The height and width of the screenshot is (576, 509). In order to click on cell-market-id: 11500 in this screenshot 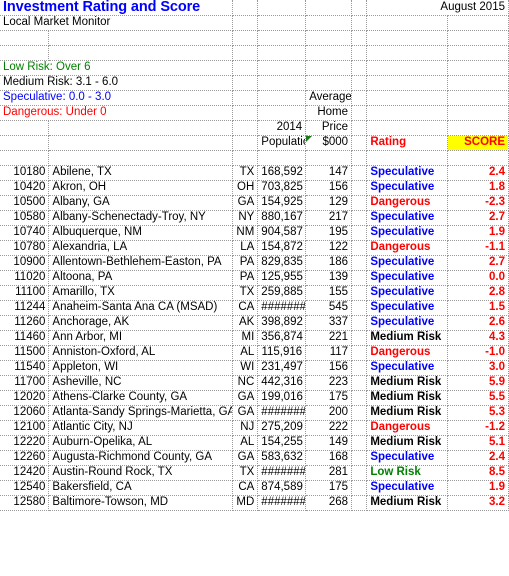, I will do `click(25, 353)`.